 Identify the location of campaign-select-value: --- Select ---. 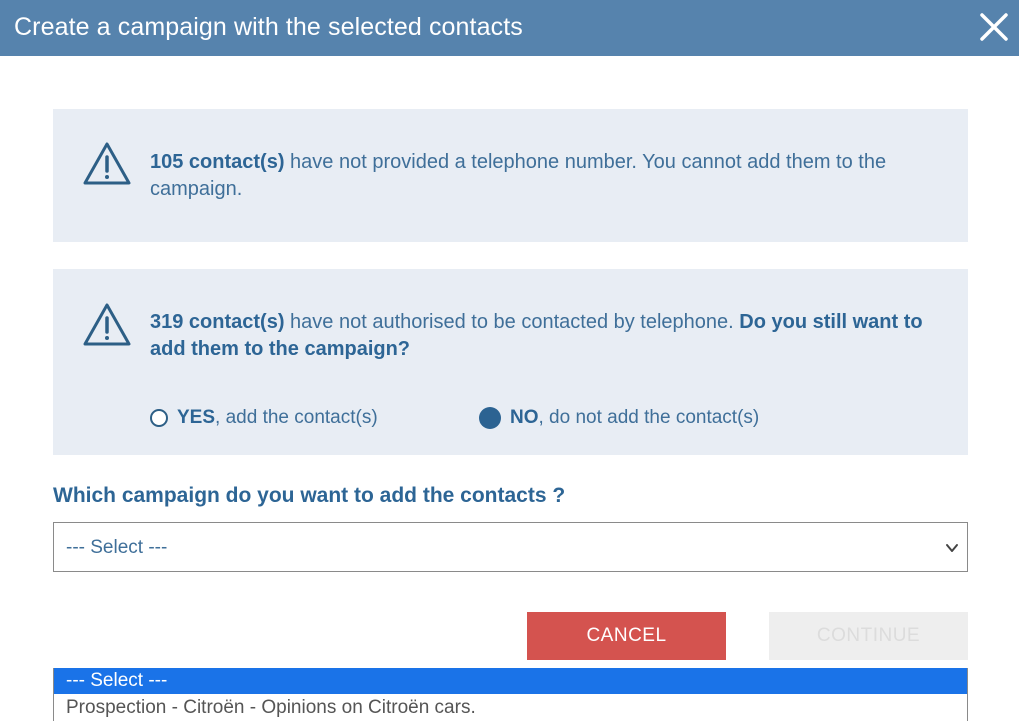
(117, 547).